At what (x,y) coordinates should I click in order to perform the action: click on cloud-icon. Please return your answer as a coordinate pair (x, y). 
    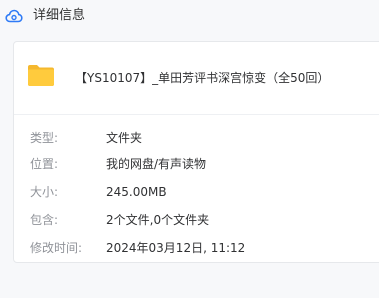
    Looking at the image, I should click on (14, 16).